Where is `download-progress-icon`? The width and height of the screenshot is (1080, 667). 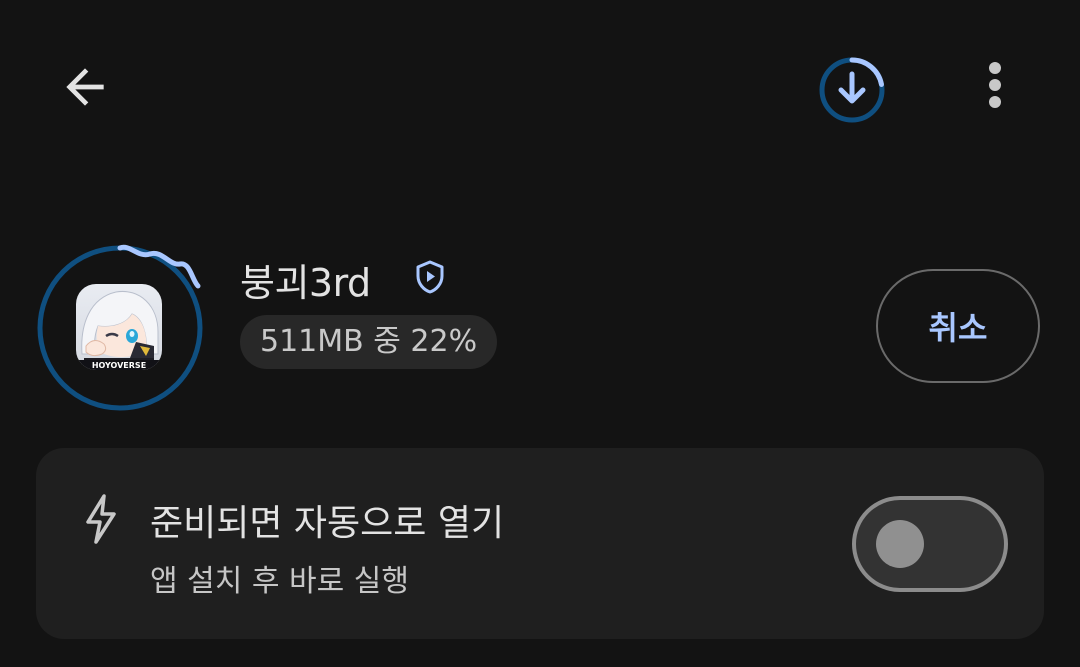
download-progress-icon is located at coordinates (852, 90).